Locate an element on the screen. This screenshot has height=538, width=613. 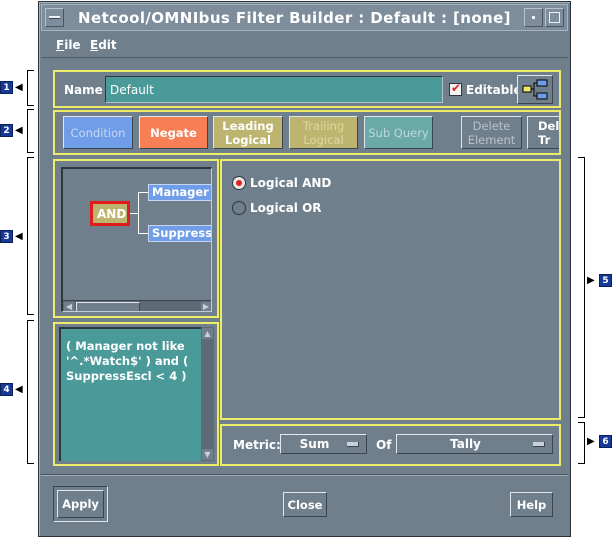
metric-column-value: Tally is located at coordinates (465, 444).